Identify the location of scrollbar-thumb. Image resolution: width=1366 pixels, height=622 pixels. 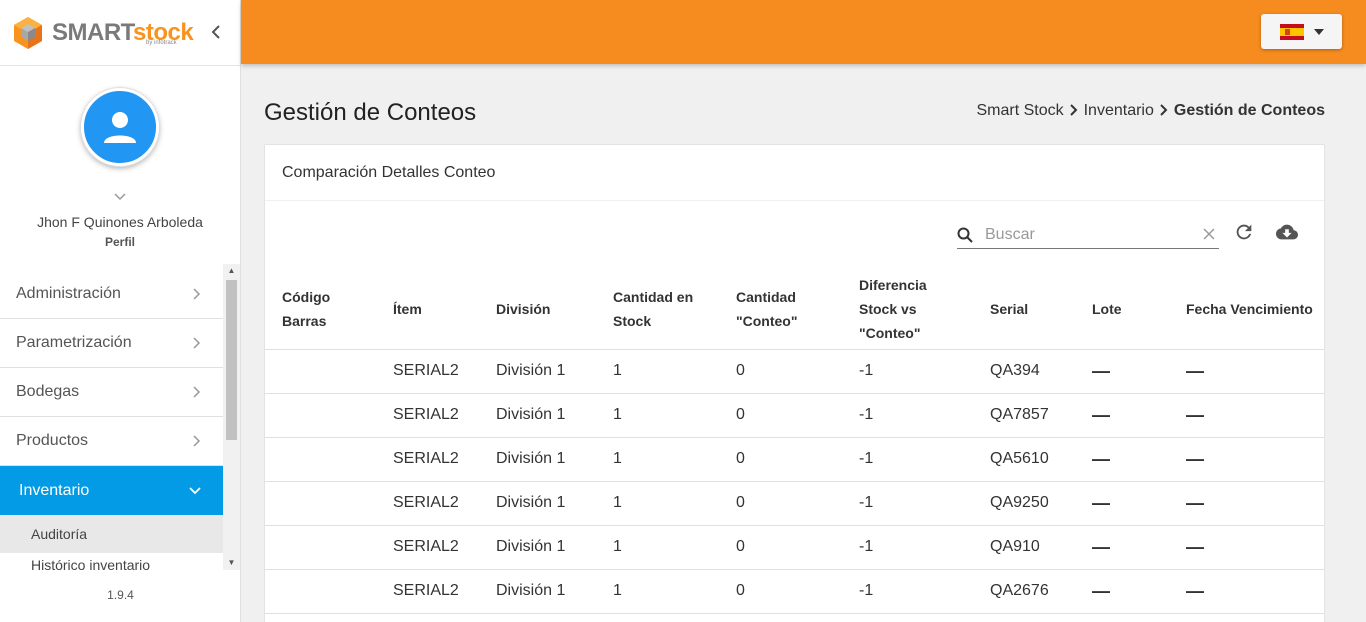
(231, 360).